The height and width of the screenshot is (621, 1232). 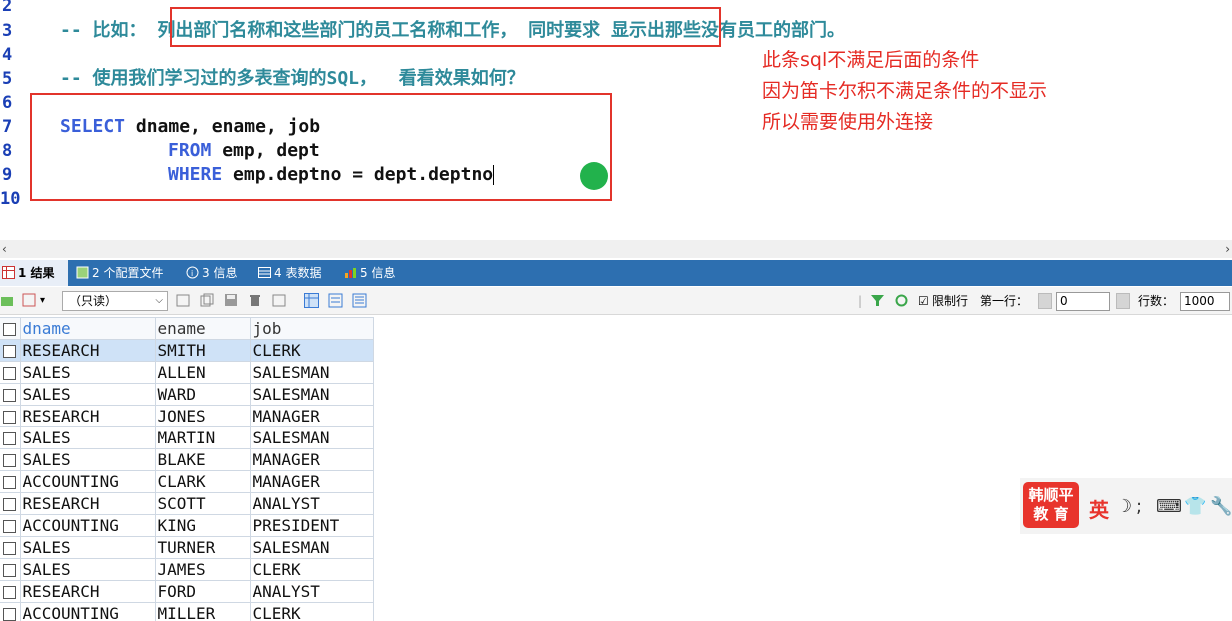 I want to click on punctuation-icon: ;, so click(x=1139, y=506).